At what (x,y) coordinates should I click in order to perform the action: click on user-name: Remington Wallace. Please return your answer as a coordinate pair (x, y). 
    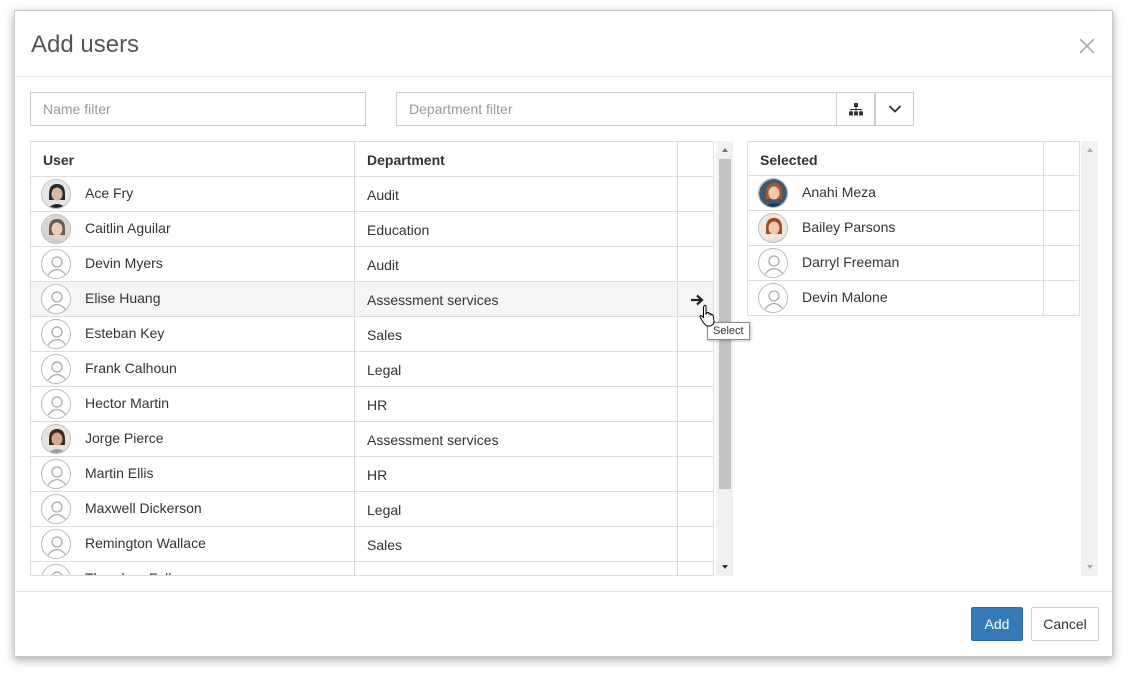
    Looking at the image, I should click on (145, 542).